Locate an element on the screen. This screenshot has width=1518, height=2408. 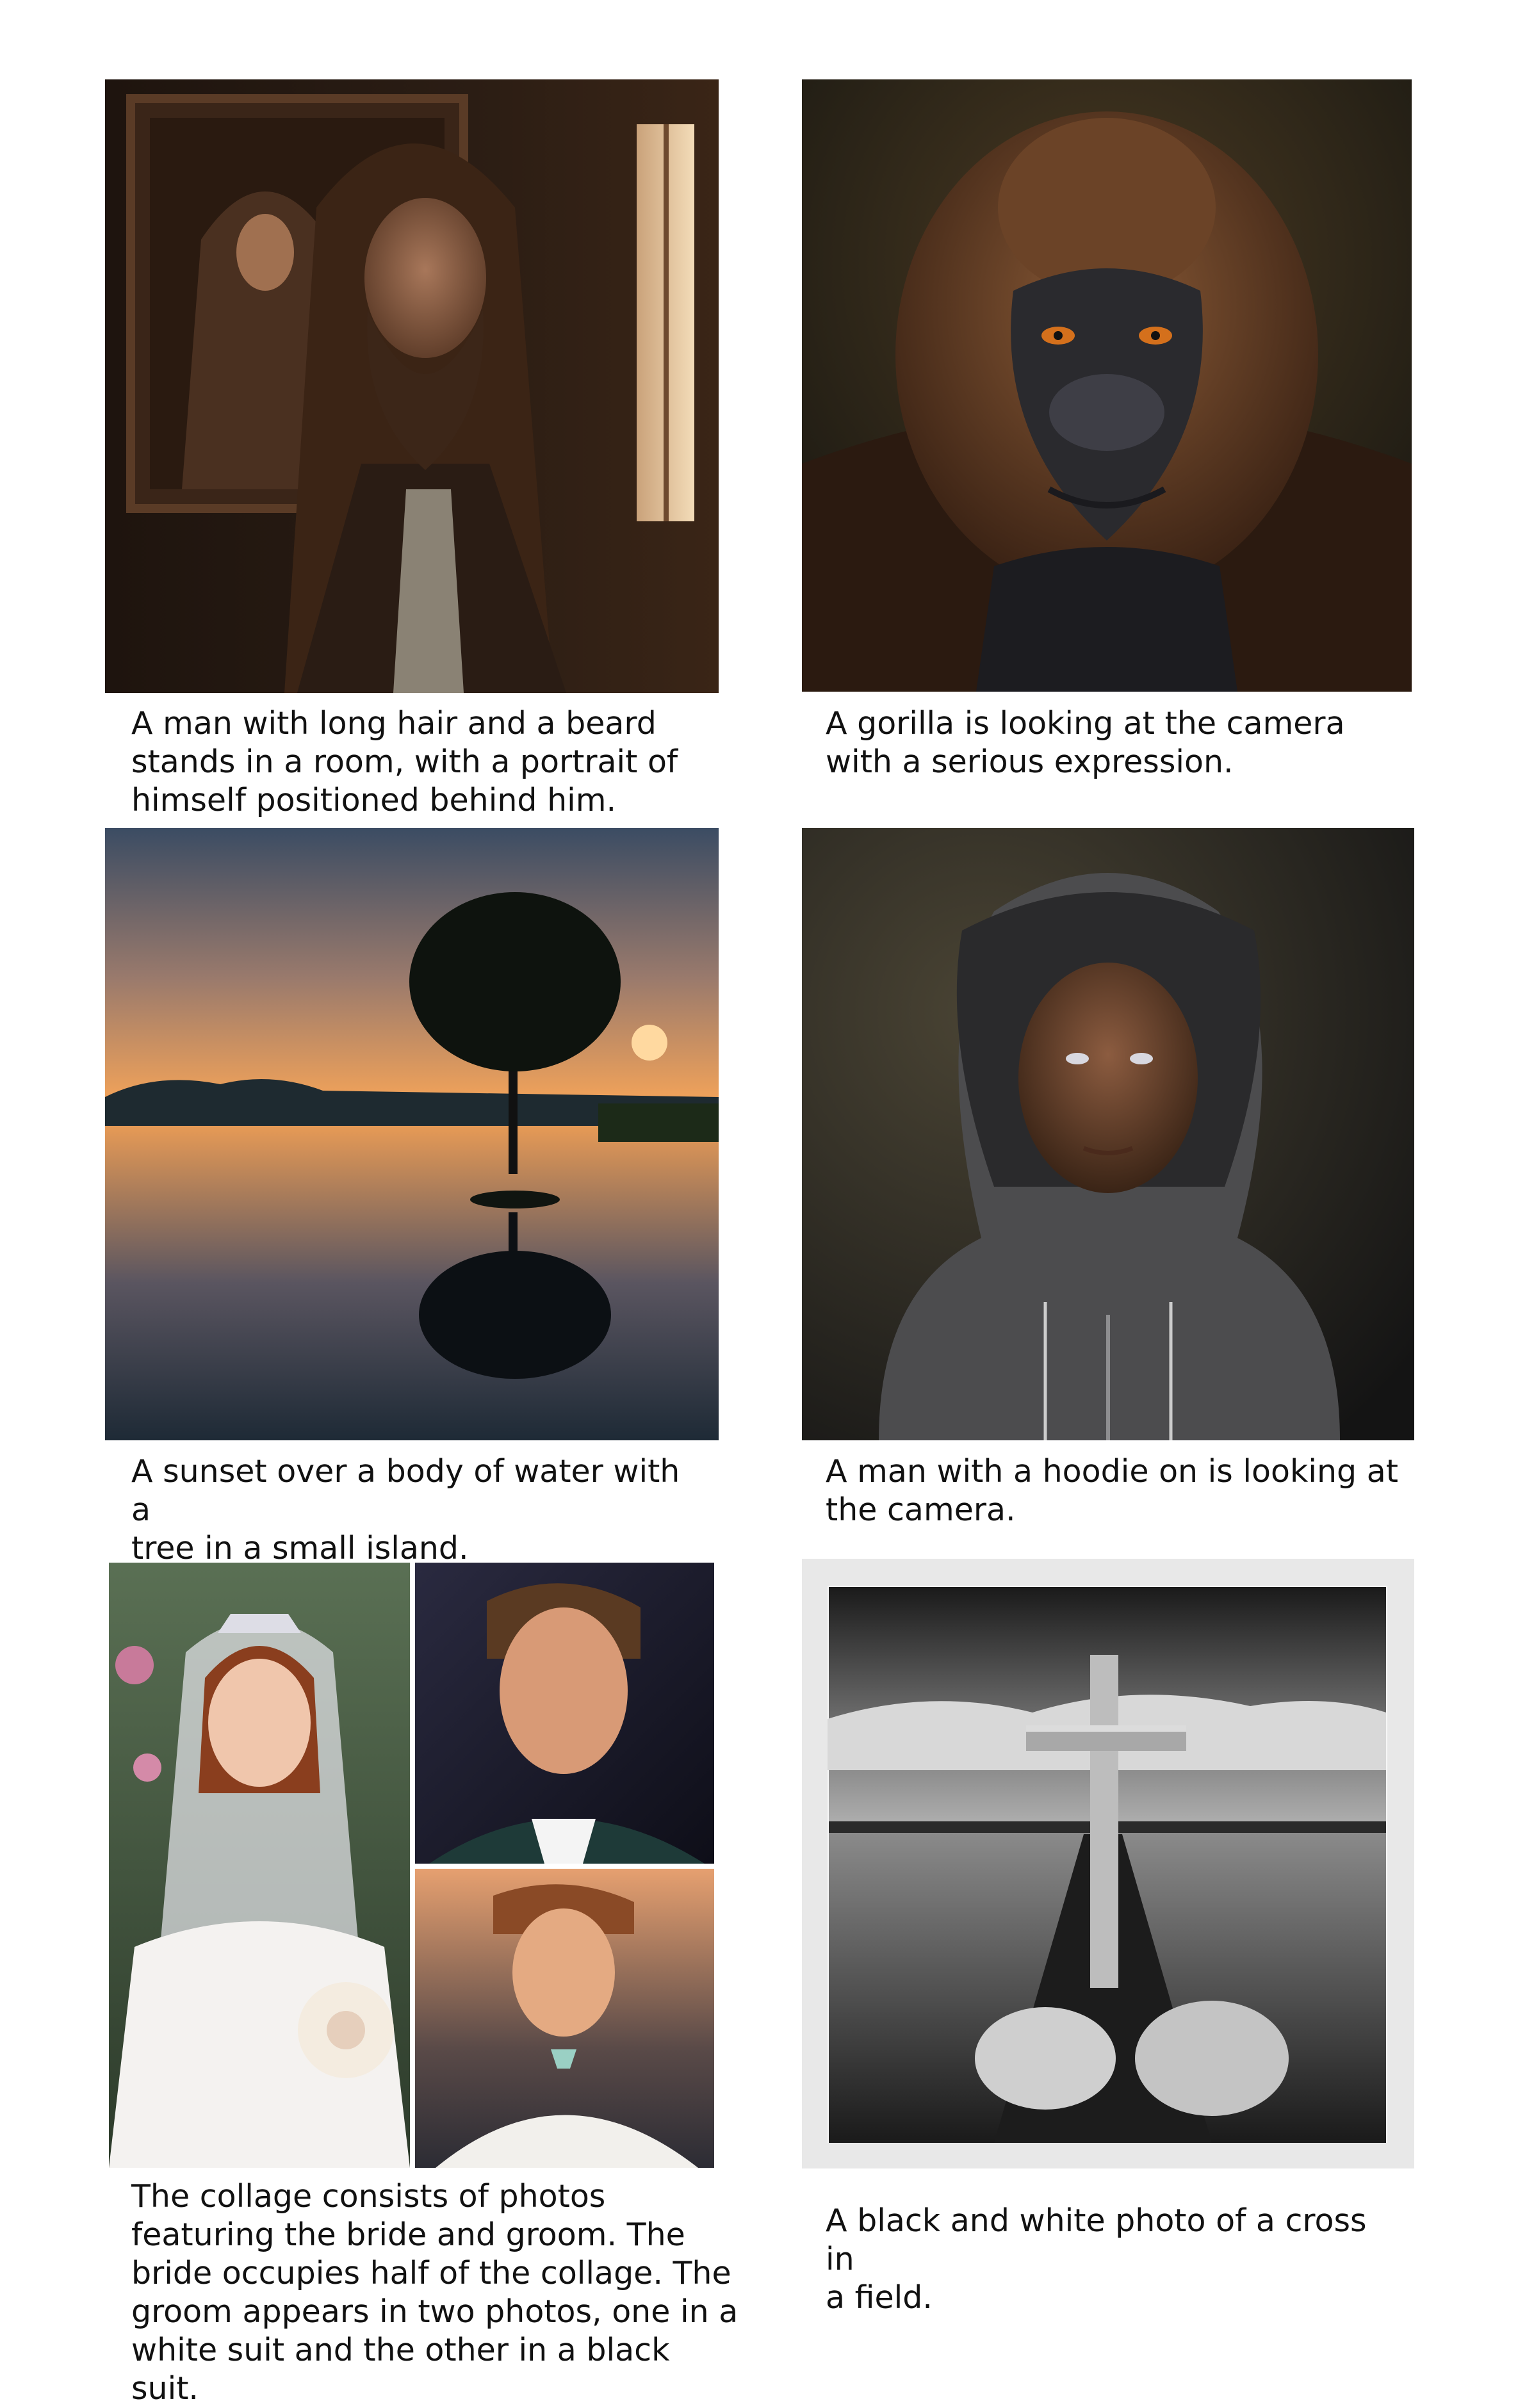
photo-cross-field is located at coordinates (1108, 1863).